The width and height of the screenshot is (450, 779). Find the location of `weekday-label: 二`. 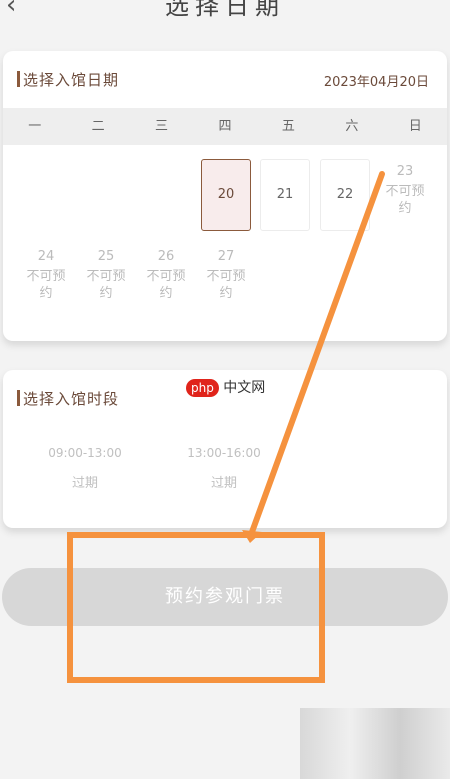

weekday-label: 二 is located at coordinates (98, 126).